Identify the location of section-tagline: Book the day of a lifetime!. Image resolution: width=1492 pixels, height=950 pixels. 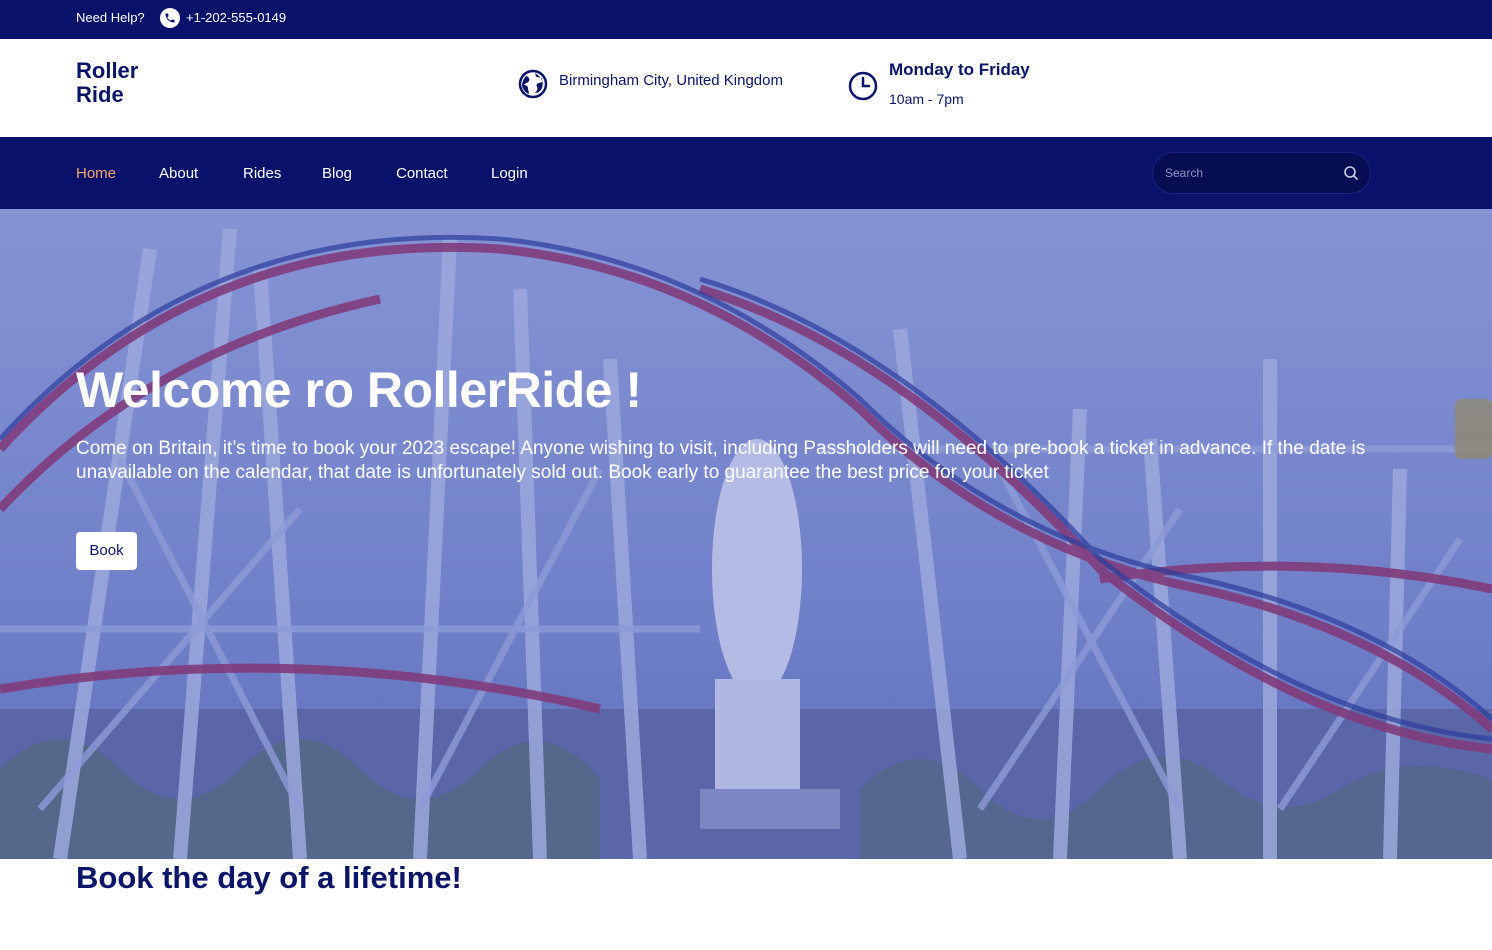
(269, 877).